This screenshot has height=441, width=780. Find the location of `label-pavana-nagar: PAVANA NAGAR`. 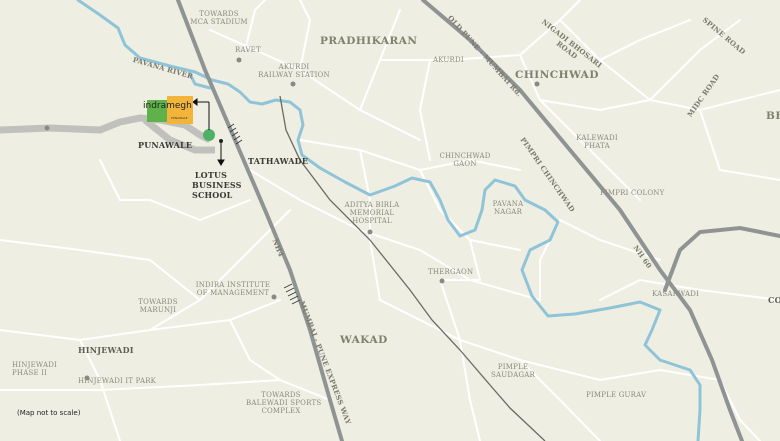

label-pavana-nagar: PAVANA NAGAR is located at coordinates (508, 208).